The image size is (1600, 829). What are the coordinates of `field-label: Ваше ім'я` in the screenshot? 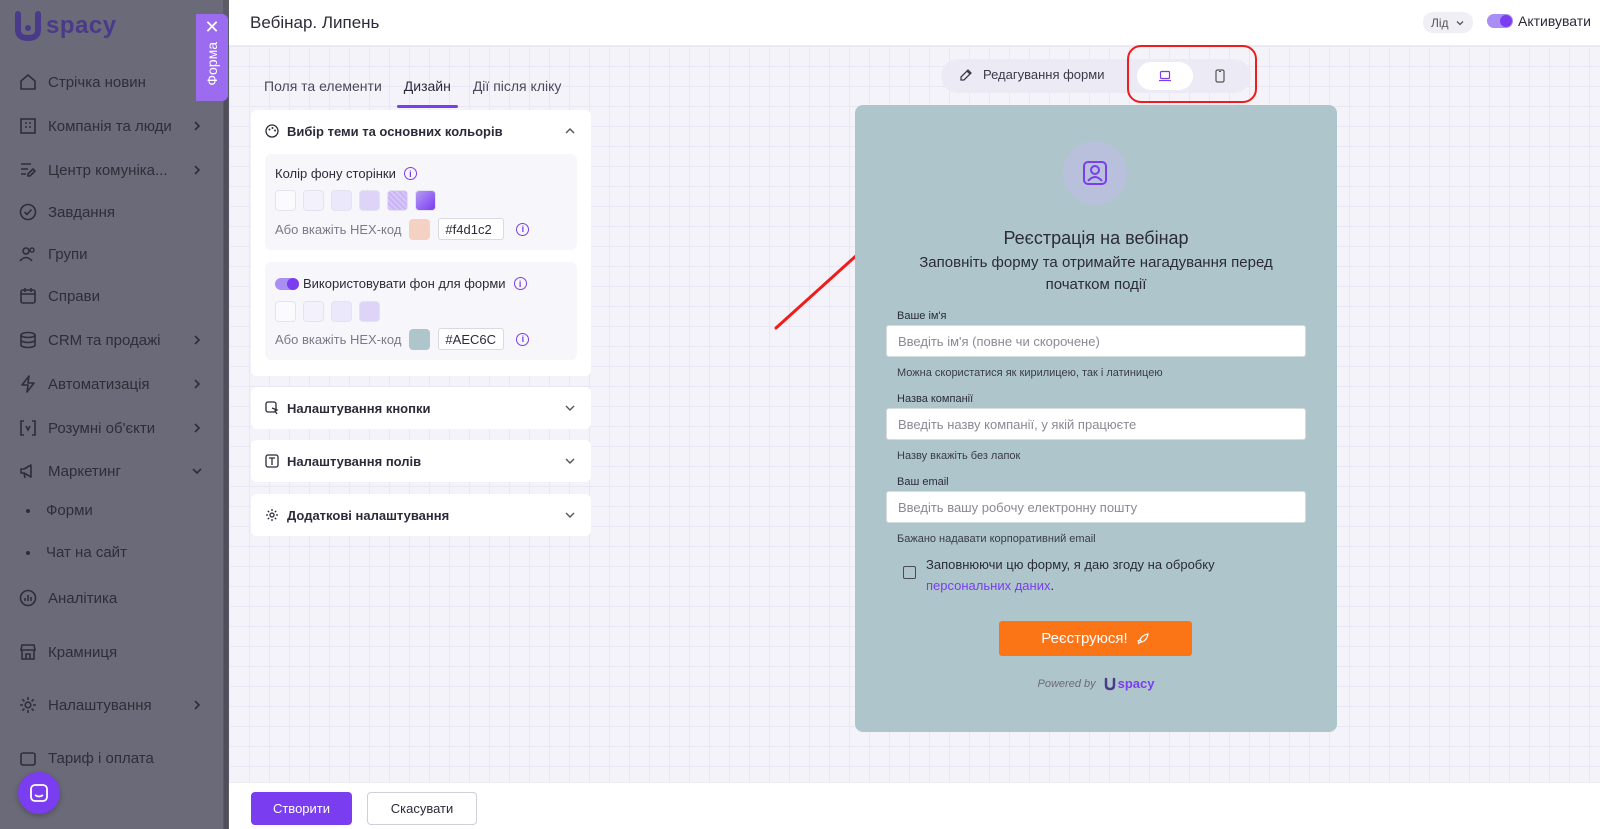 It's located at (922, 316).